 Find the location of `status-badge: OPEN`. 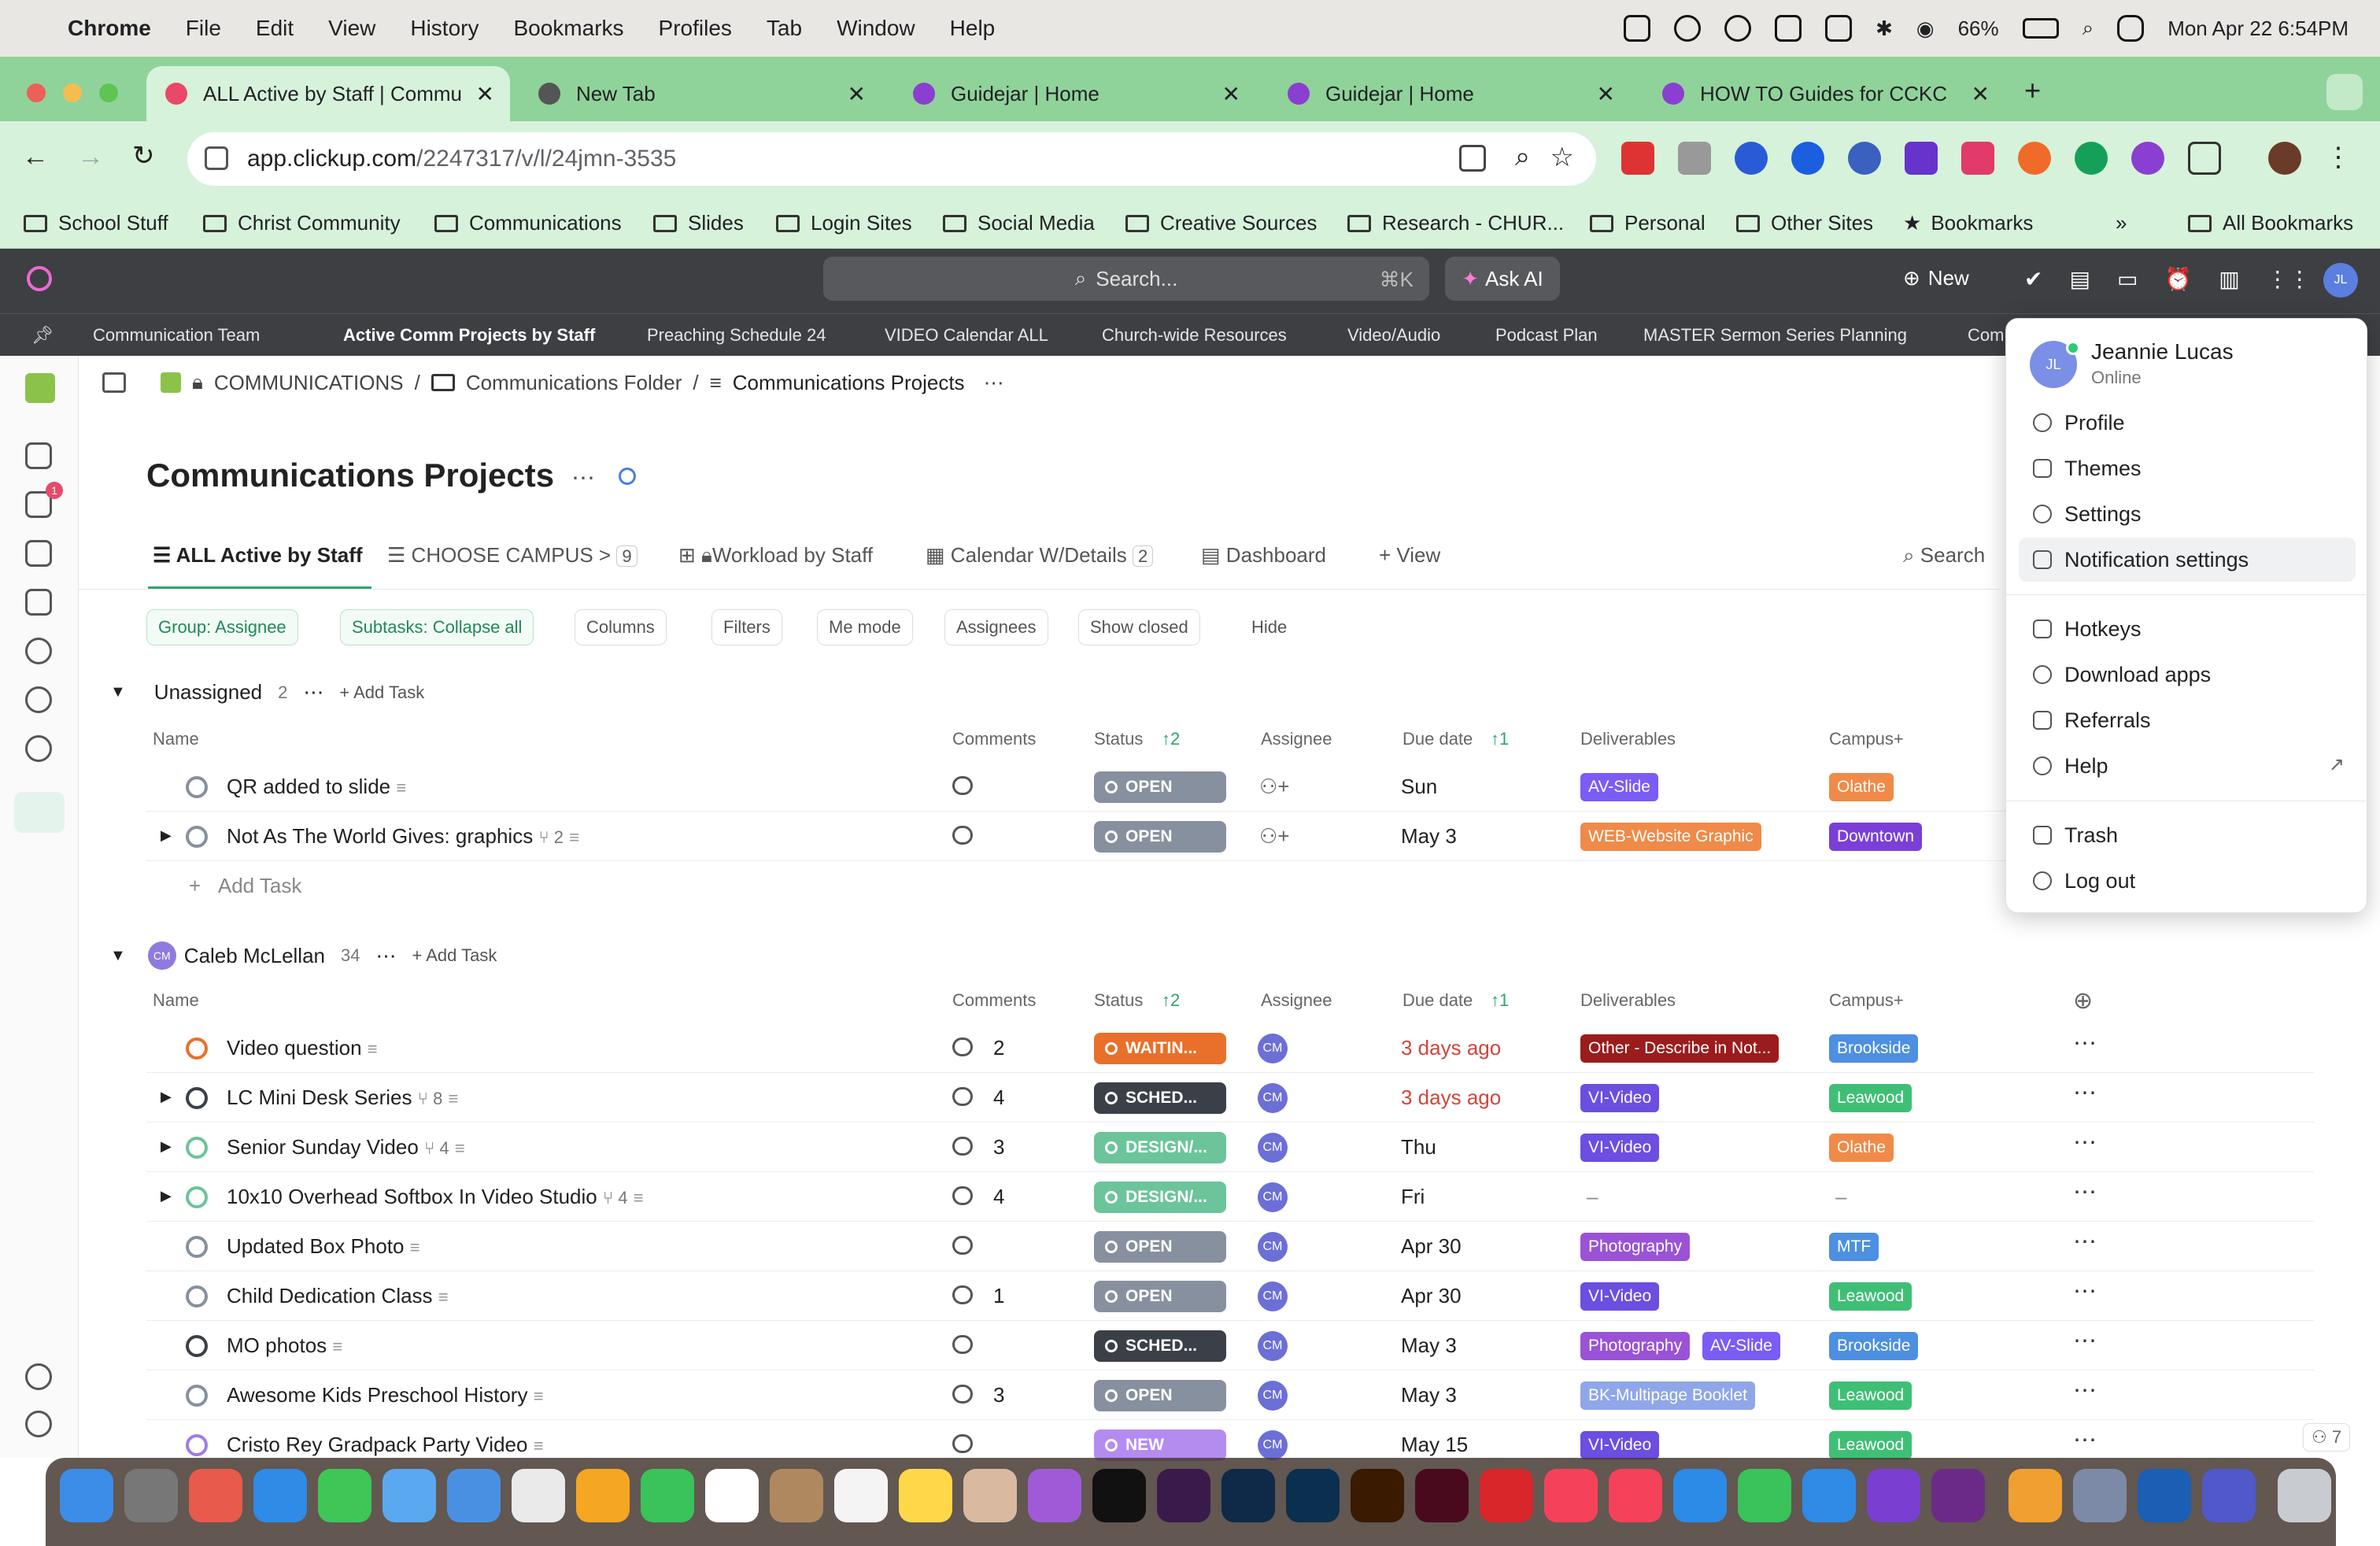

status-badge: OPEN is located at coordinates (1160, 837).